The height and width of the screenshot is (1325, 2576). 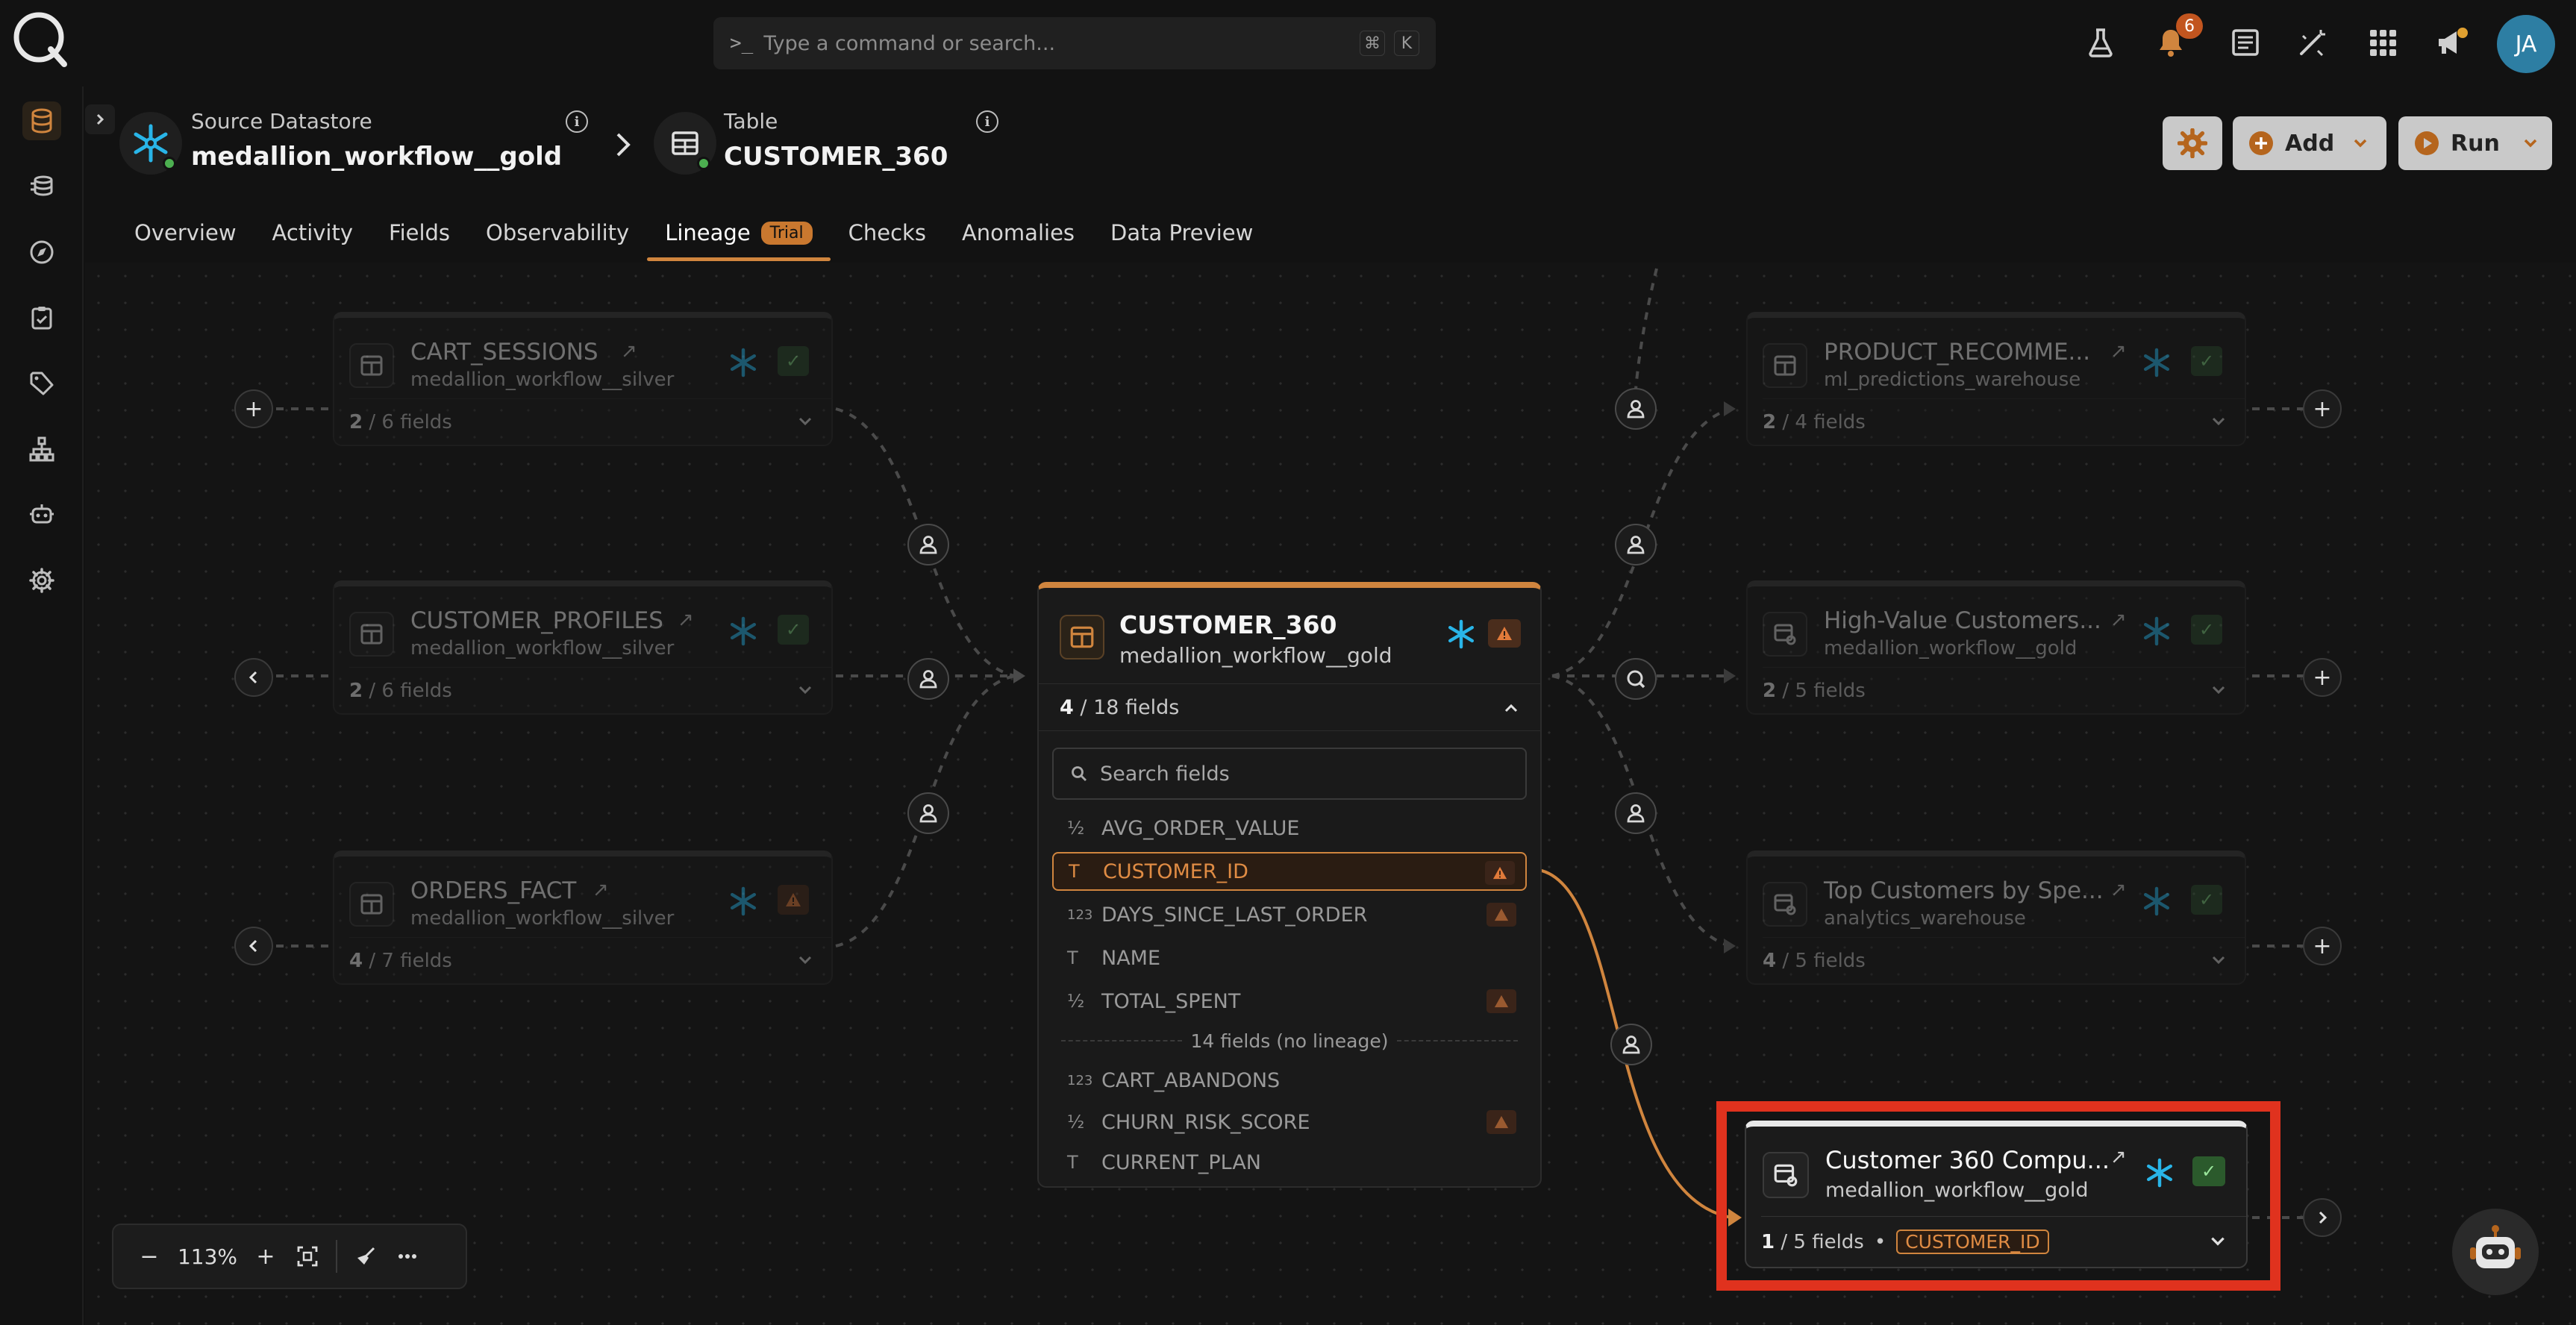 I want to click on field-name: CART_ABANDONS, so click(x=1191, y=1080).